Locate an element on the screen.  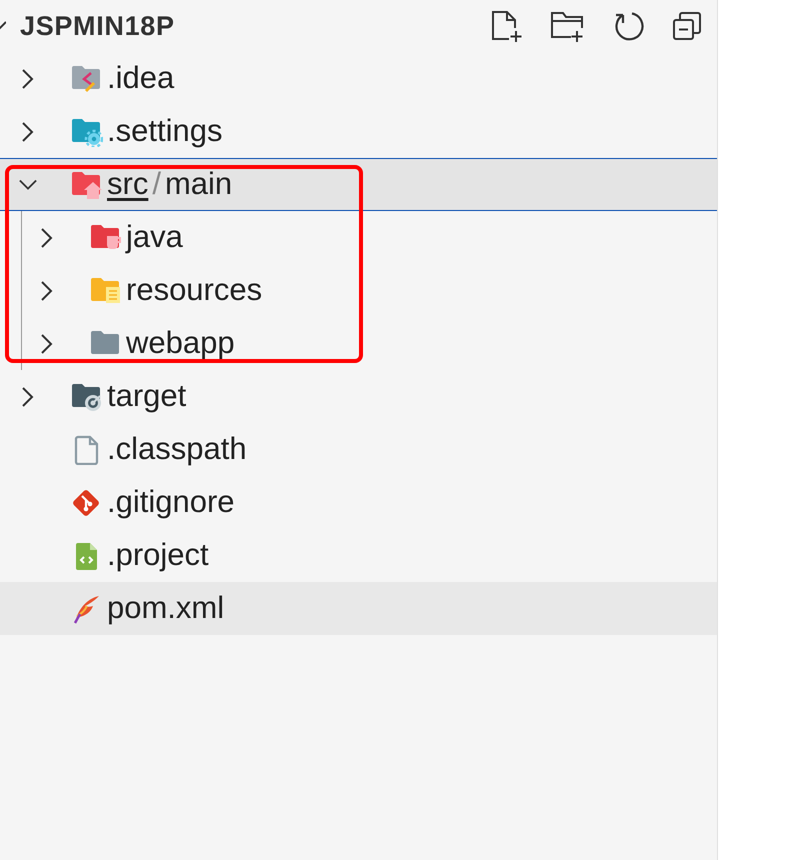
tree-item: pom.xml is located at coordinates (358, 608).